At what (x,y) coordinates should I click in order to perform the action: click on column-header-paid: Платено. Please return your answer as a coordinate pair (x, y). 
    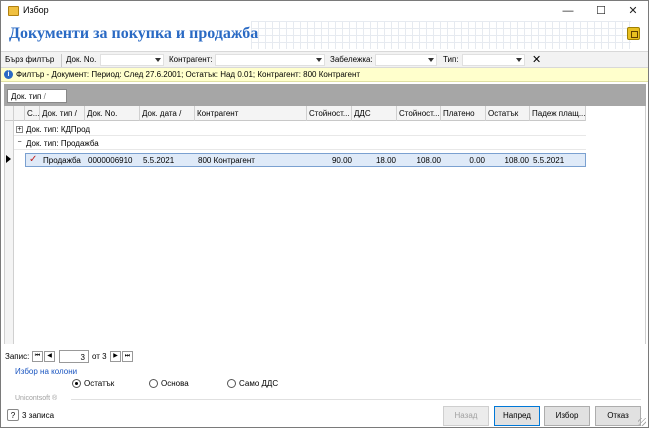
    Looking at the image, I should click on (463, 113).